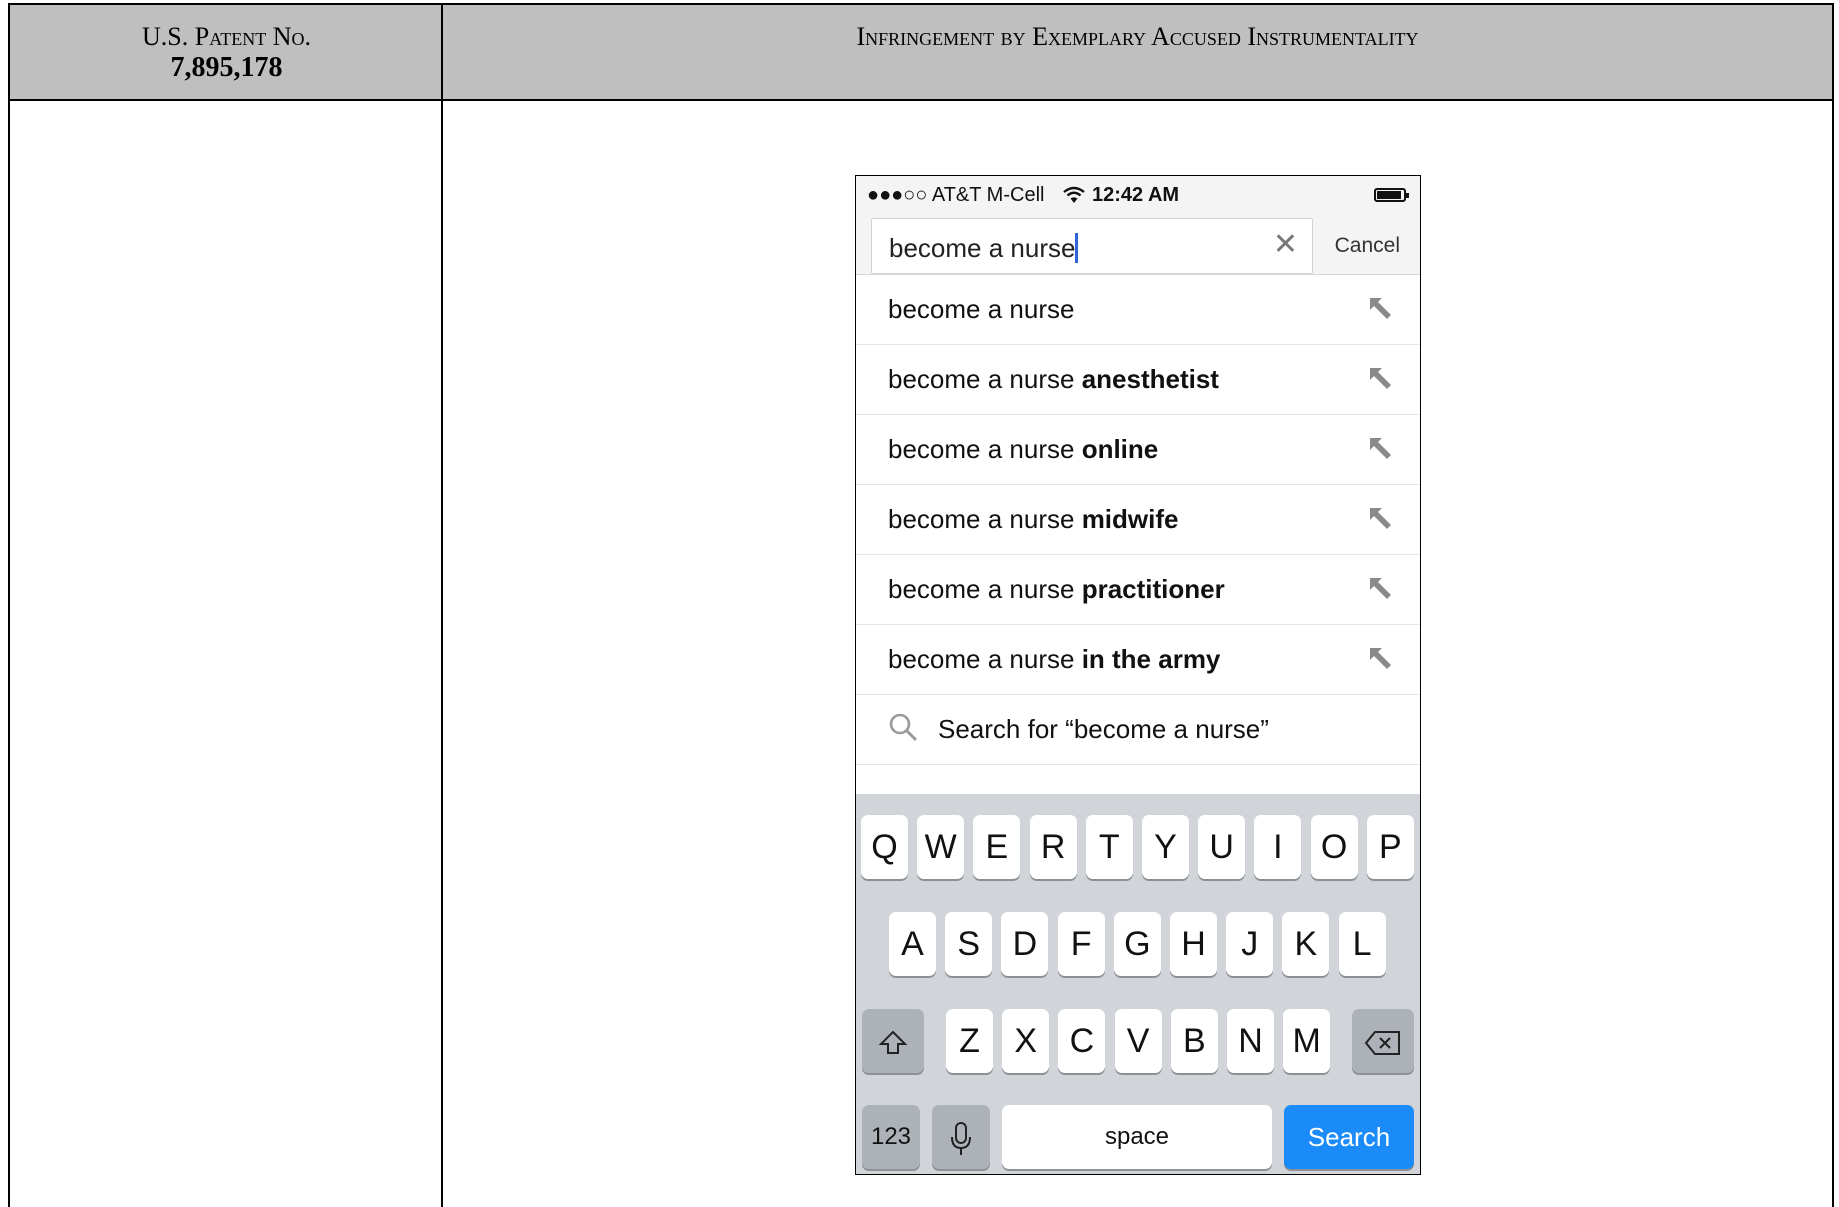 The image size is (1839, 1207). I want to click on microphone-key, so click(961, 1137).